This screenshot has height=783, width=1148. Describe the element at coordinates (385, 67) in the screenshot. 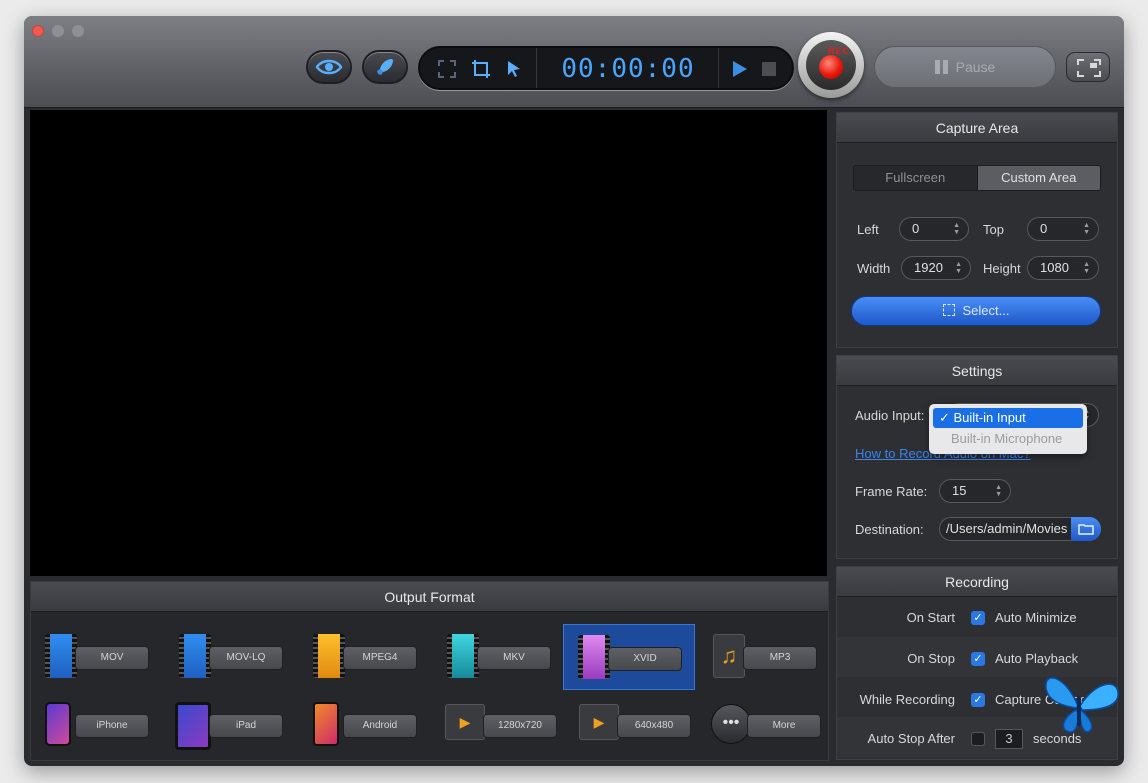

I see `quick-launch-button` at that location.